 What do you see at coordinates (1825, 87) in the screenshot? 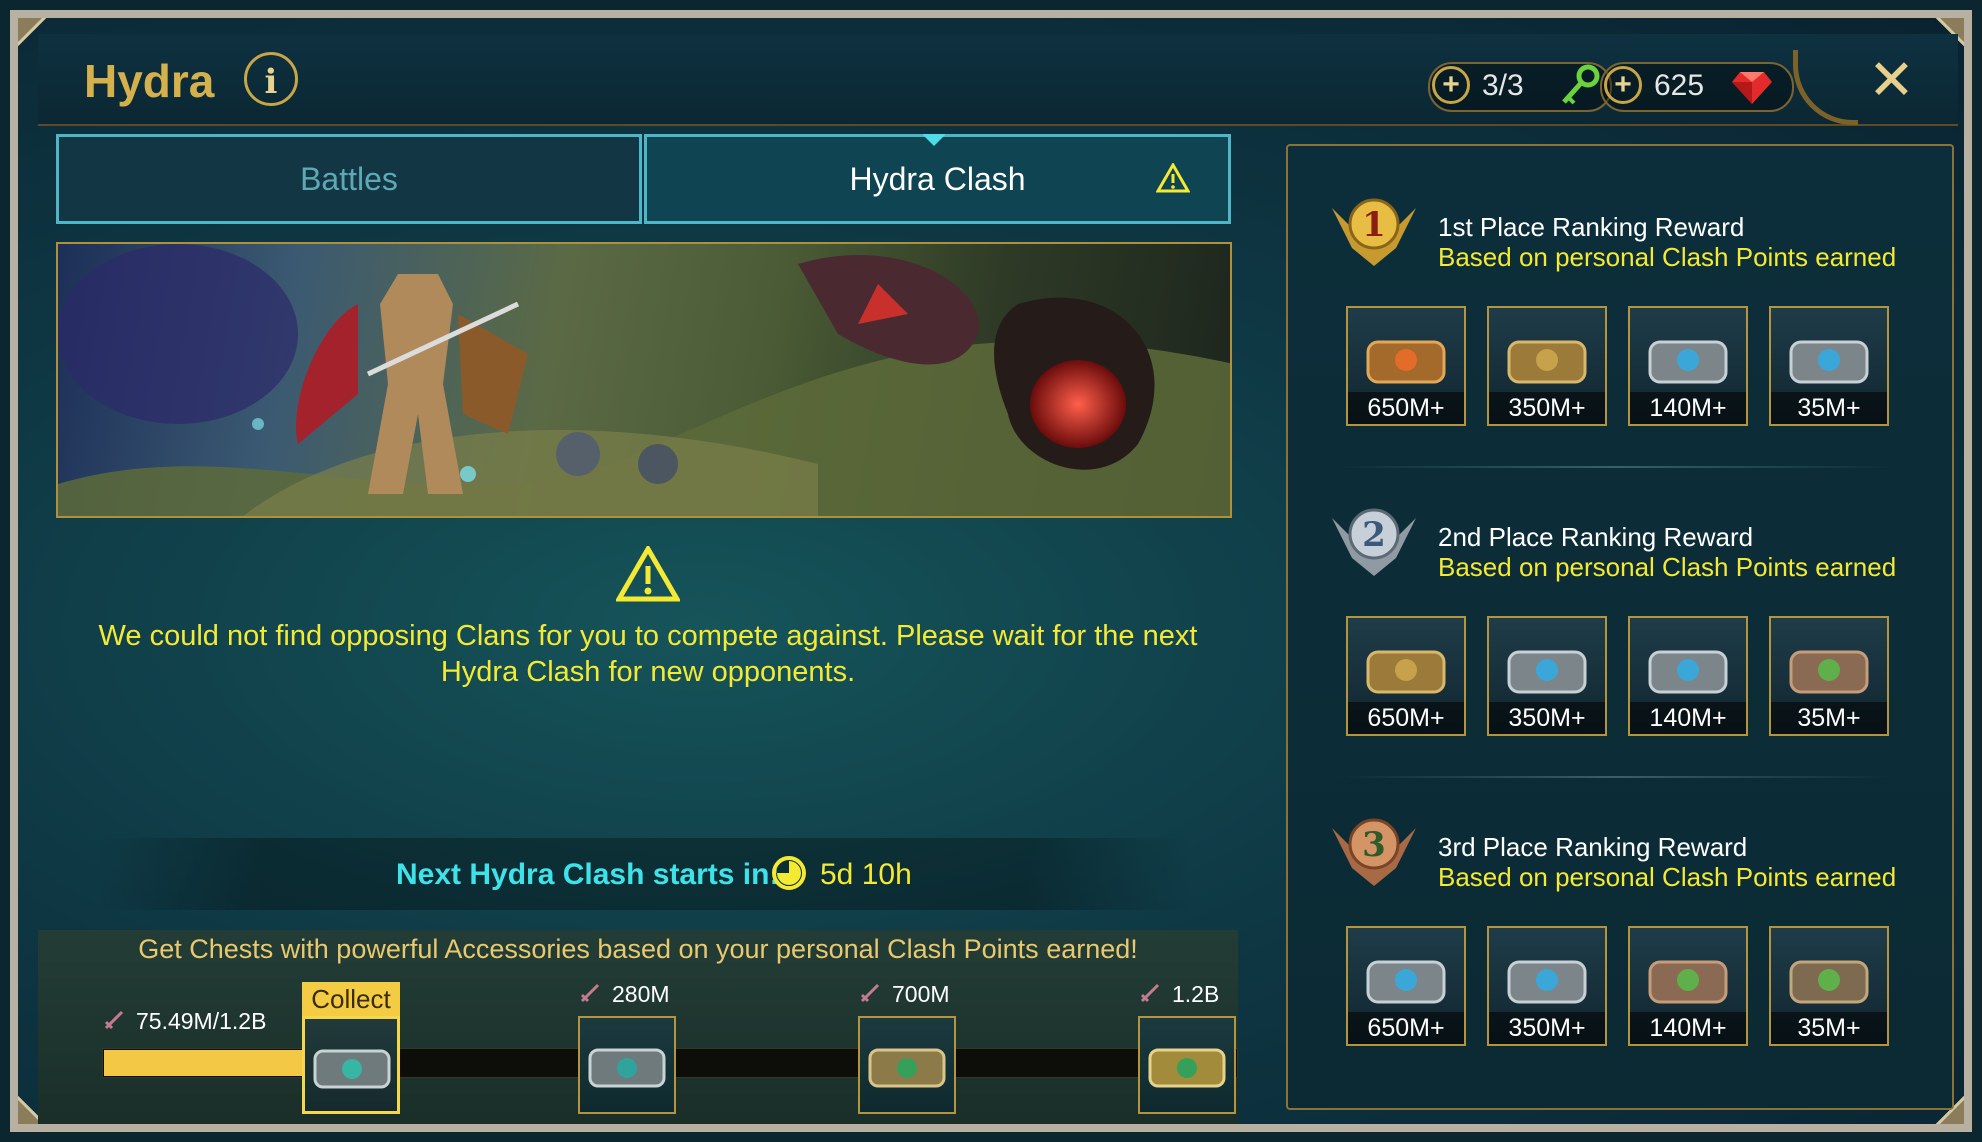
I see `header-ornament` at bounding box center [1825, 87].